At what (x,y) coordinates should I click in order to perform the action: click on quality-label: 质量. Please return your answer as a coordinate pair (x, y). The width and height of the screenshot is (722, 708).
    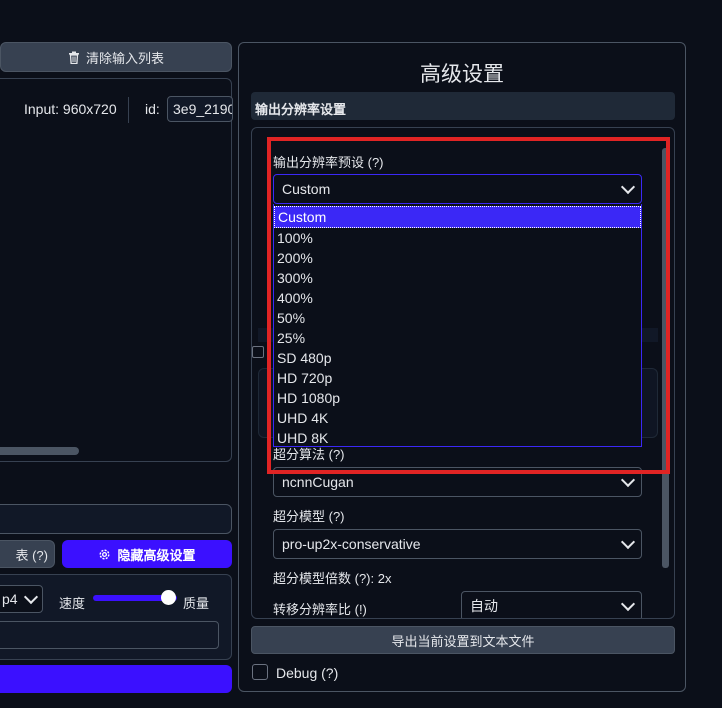
    Looking at the image, I should click on (196, 603).